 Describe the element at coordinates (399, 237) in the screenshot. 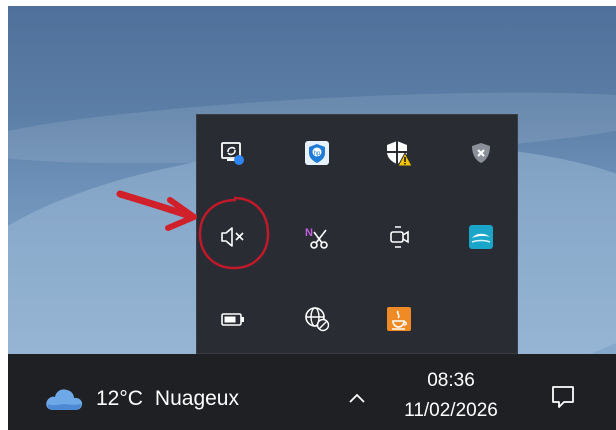

I see `camera-icon` at that location.